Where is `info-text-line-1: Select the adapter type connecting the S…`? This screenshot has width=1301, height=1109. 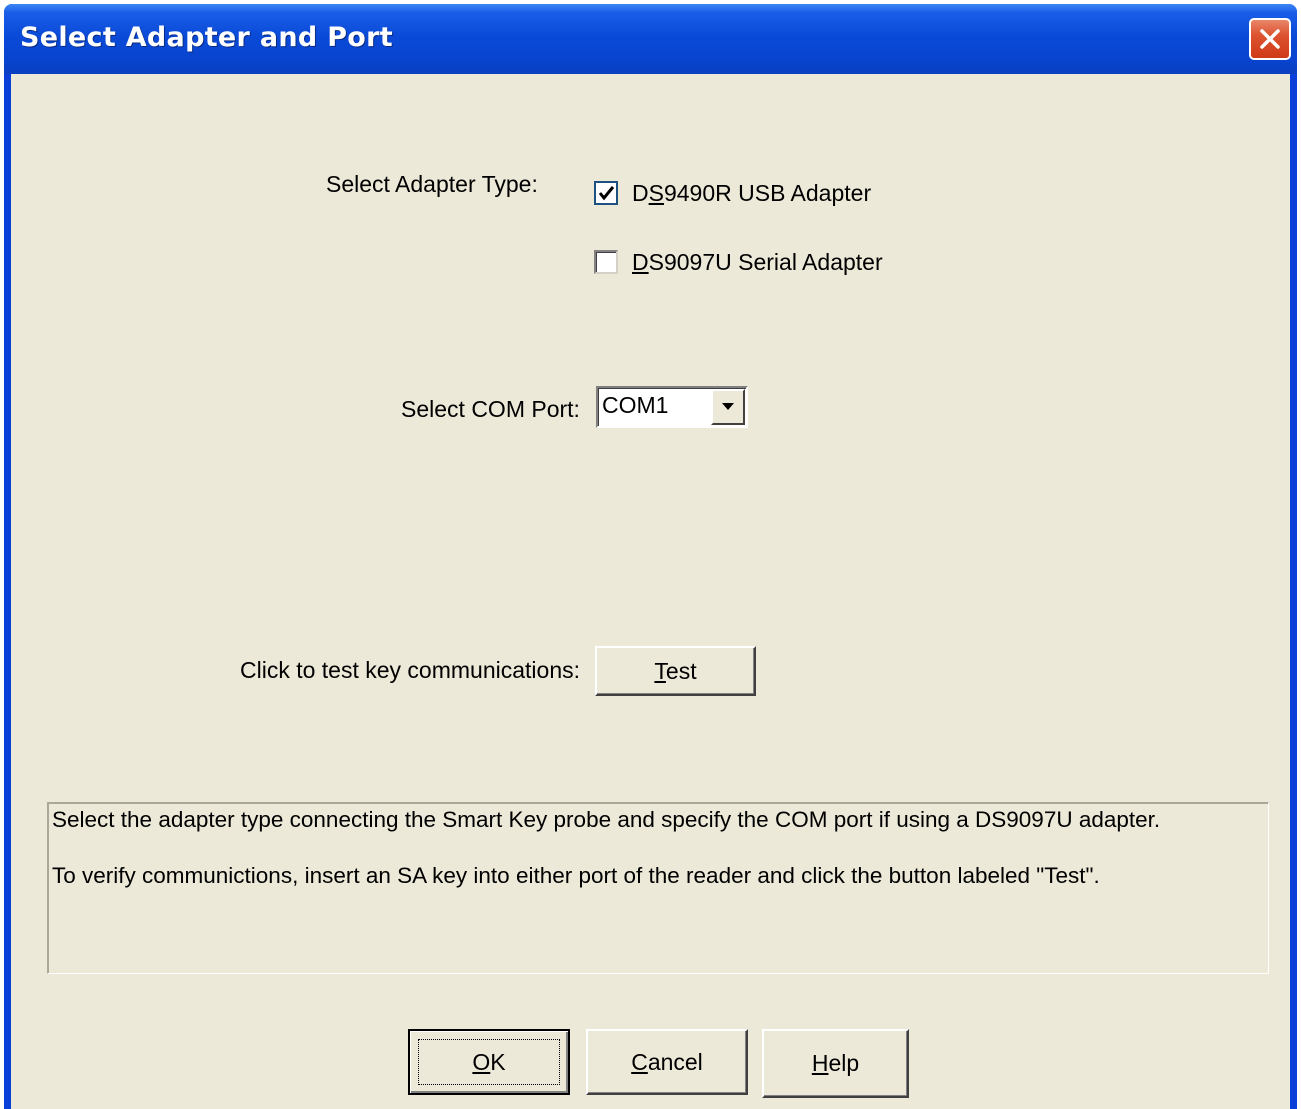 info-text-line-1: Select the adapter type connecting the S… is located at coordinates (606, 819).